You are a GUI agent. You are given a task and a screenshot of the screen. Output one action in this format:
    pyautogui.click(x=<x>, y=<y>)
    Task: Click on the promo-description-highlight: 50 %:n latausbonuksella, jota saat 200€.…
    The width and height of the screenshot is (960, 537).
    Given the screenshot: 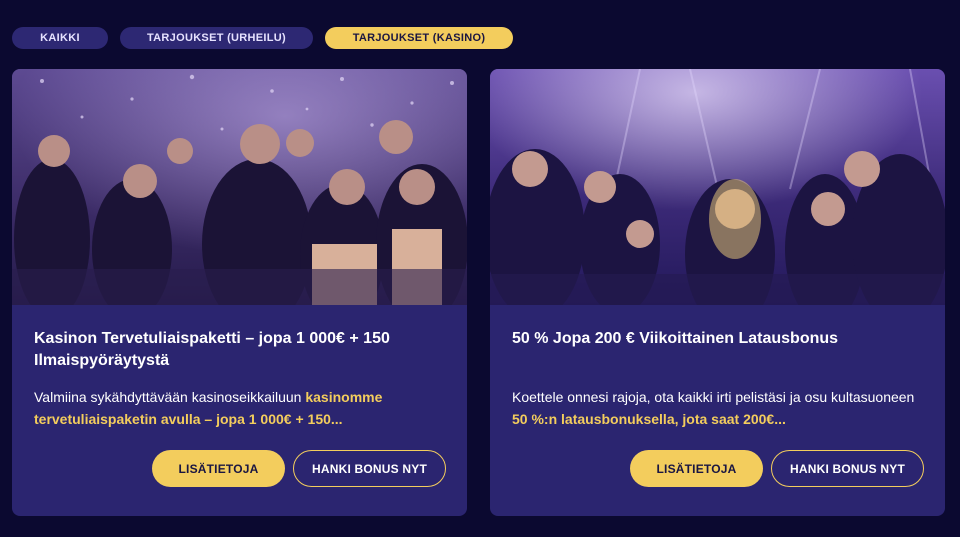 What is the action you would take?
    pyautogui.click(x=649, y=419)
    